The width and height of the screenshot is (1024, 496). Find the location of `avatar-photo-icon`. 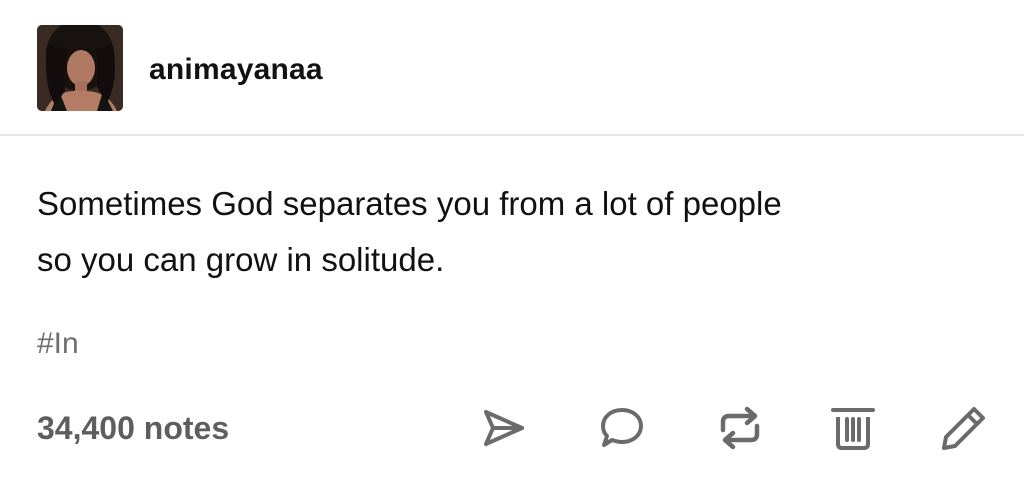

avatar-photo-icon is located at coordinates (80, 68).